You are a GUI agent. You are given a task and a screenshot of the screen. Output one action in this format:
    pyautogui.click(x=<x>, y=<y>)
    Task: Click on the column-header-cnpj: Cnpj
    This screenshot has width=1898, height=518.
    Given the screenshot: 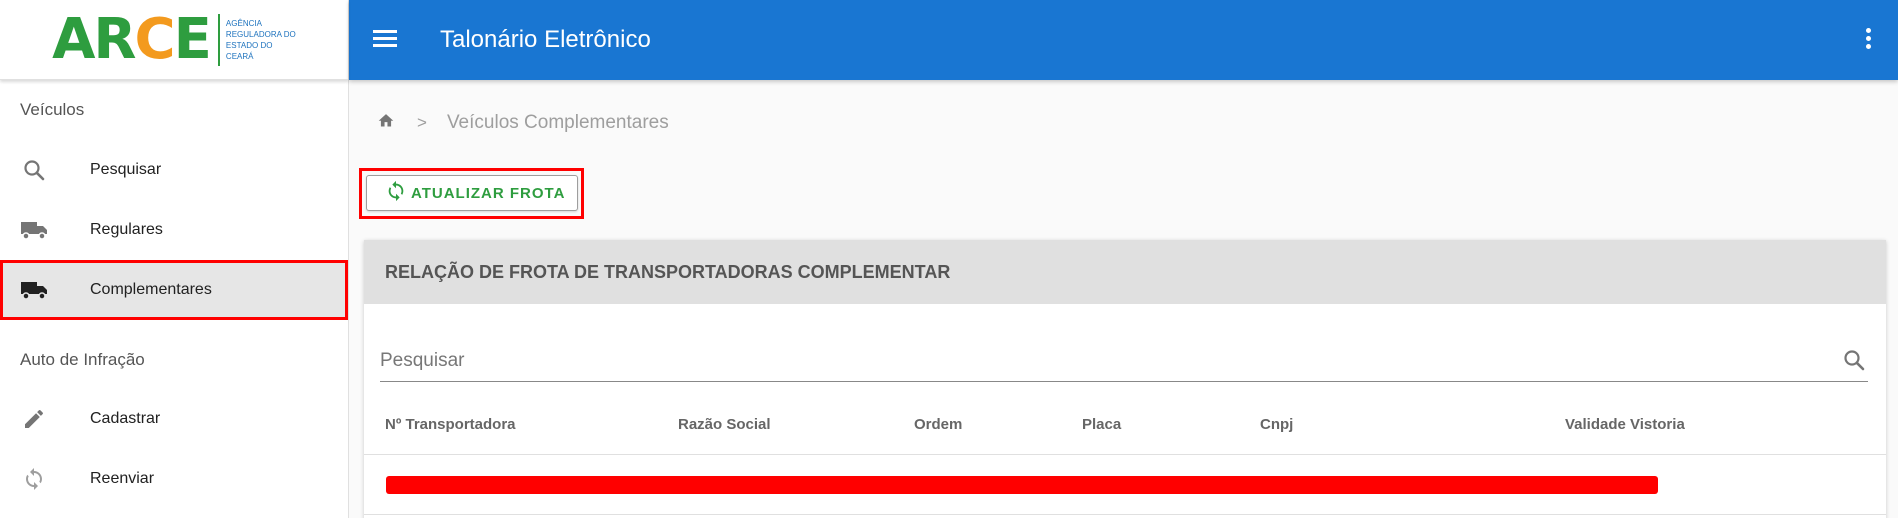 What is the action you would take?
    pyautogui.click(x=1276, y=424)
    